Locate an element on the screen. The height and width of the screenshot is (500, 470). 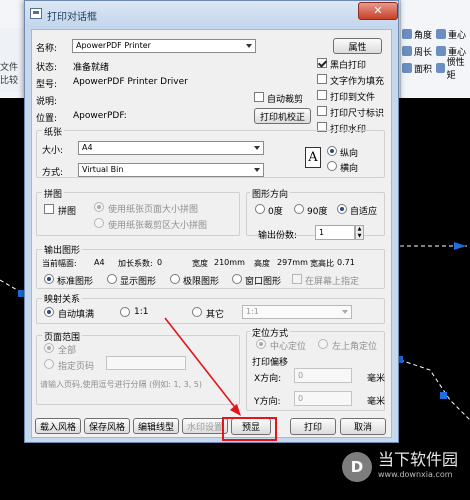
ribbon-tool-label: 周长 is located at coordinates (423, 52).